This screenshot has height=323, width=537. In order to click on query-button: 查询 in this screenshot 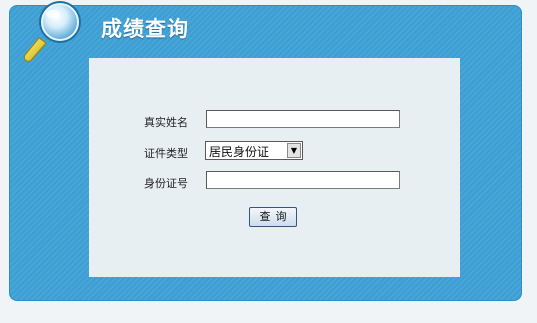, I will do `click(273, 217)`.